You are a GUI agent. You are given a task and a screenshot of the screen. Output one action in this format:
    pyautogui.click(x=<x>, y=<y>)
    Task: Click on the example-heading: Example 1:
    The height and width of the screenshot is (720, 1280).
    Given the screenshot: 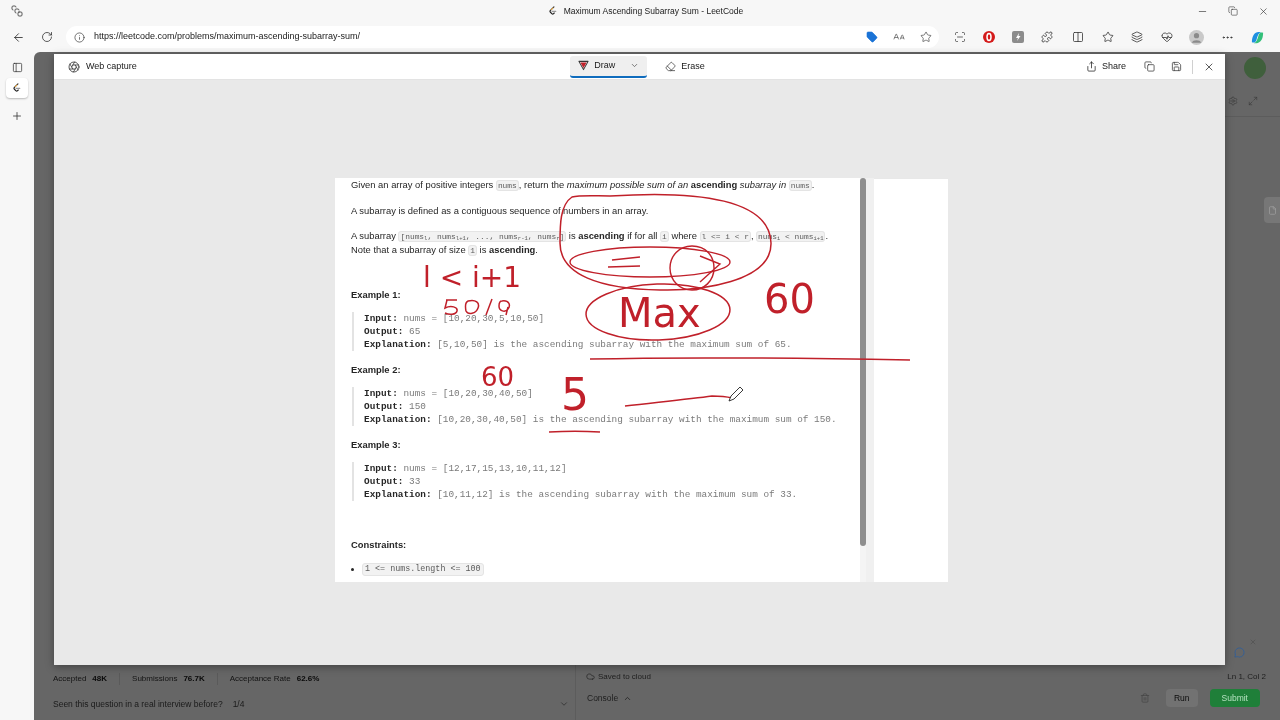 What is the action you would take?
    pyautogui.click(x=376, y=294)
    